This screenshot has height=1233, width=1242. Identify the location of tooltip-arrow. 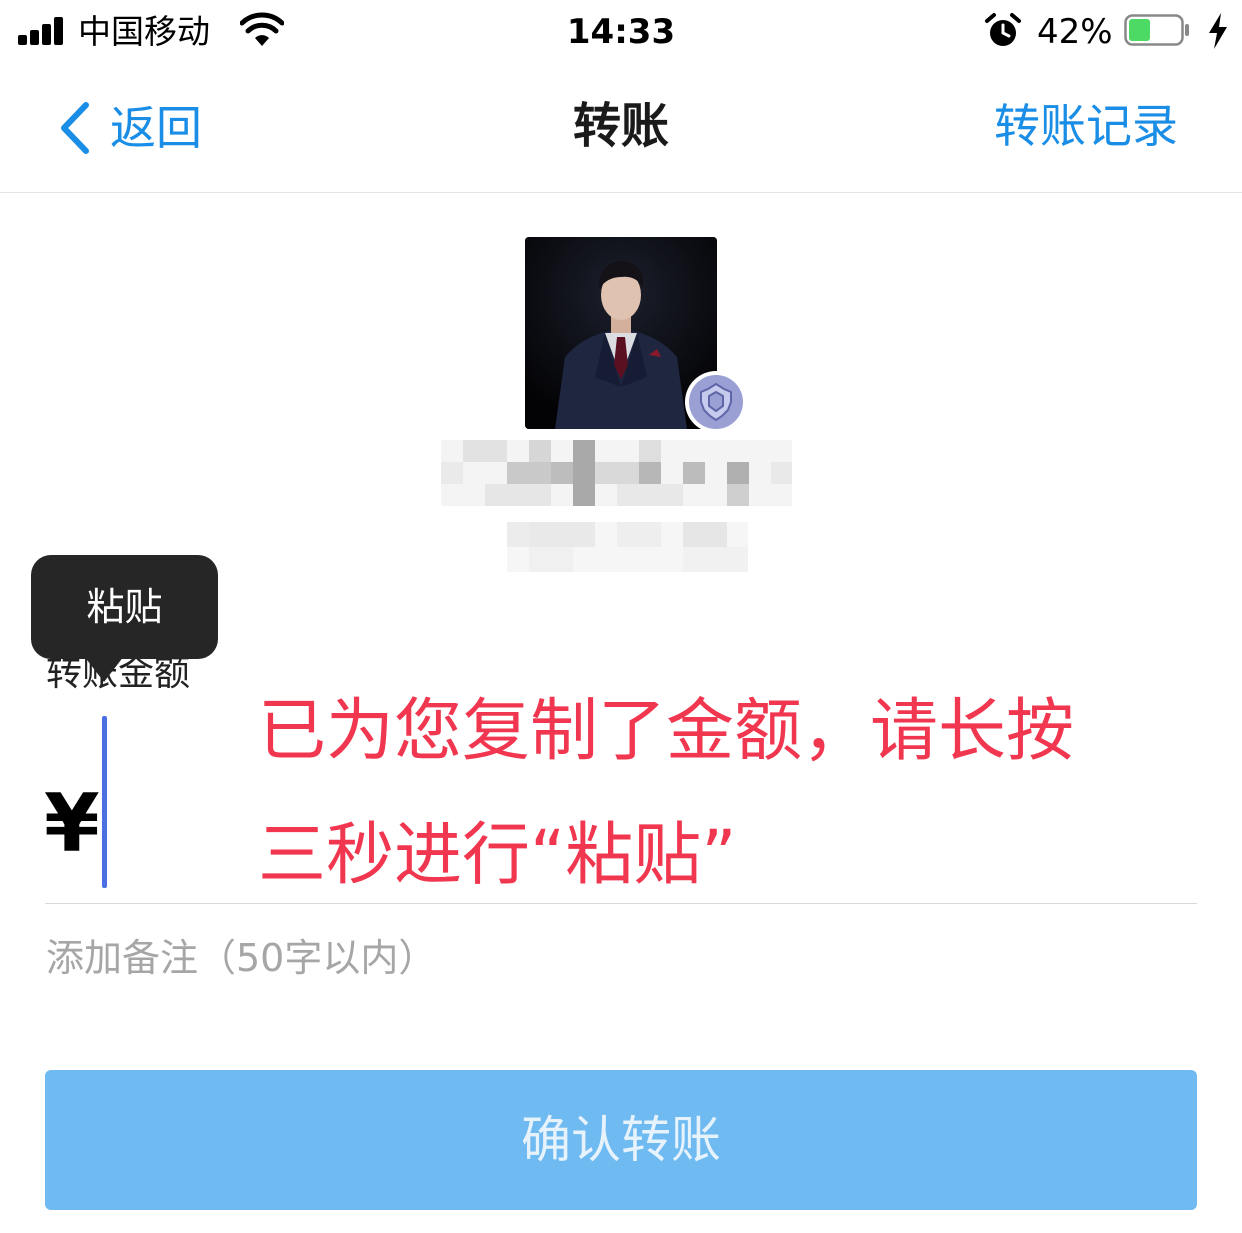
(104, 669).